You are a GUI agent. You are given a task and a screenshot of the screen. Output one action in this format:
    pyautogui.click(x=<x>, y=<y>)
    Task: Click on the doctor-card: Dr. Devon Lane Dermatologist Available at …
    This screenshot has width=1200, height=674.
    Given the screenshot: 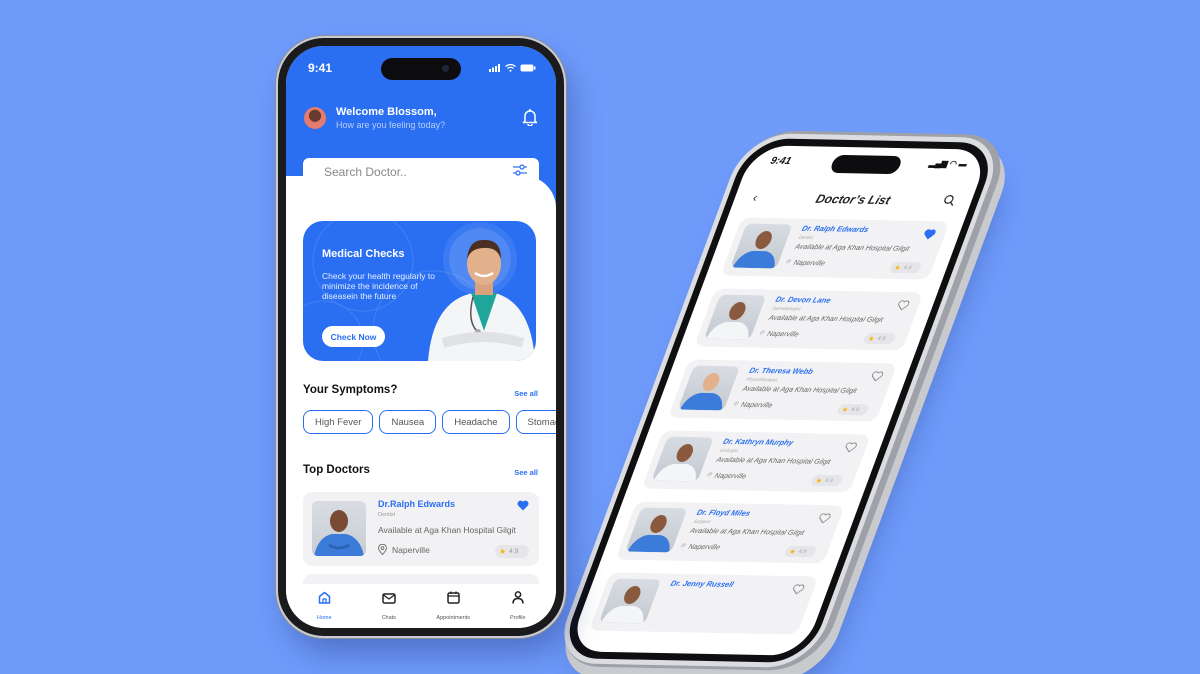 What is the action you would take?
    pyautogui.click(x=809, y=319)
    